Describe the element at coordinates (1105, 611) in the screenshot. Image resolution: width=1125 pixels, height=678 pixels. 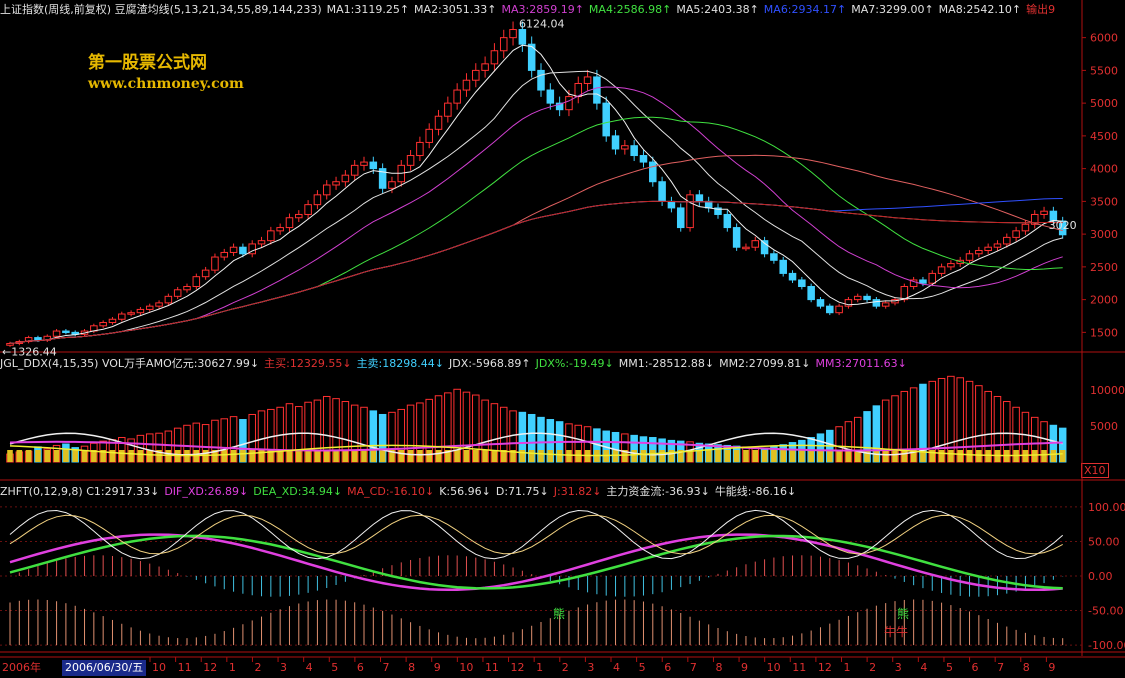
I see `indicator-tick-label: -50.00` at that location.